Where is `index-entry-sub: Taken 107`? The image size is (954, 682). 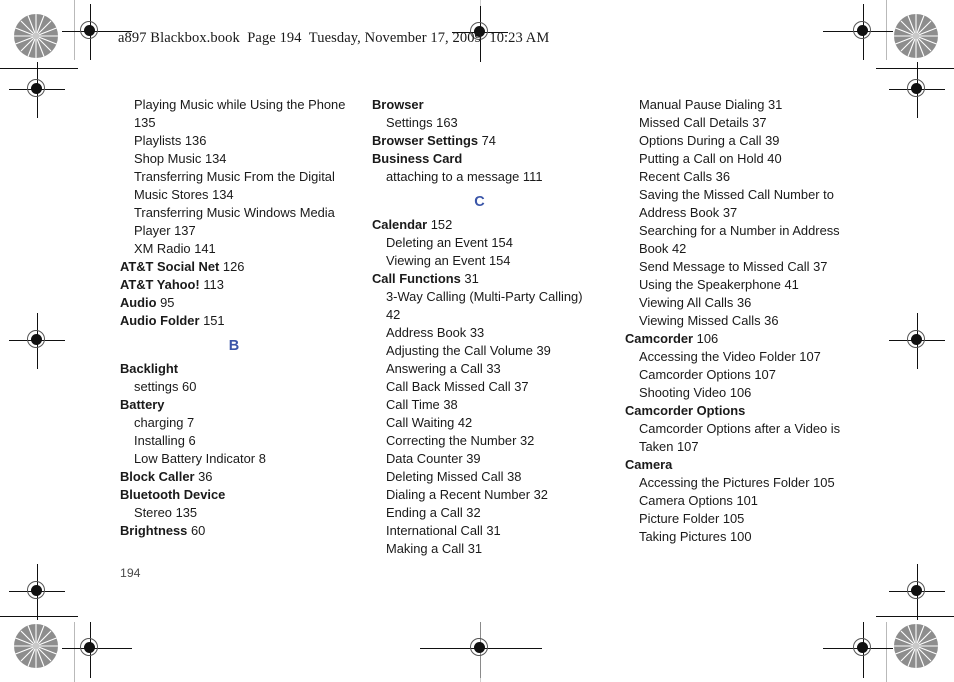
index-entry-sub: Taken 107 is located at coordinates (736, 447).